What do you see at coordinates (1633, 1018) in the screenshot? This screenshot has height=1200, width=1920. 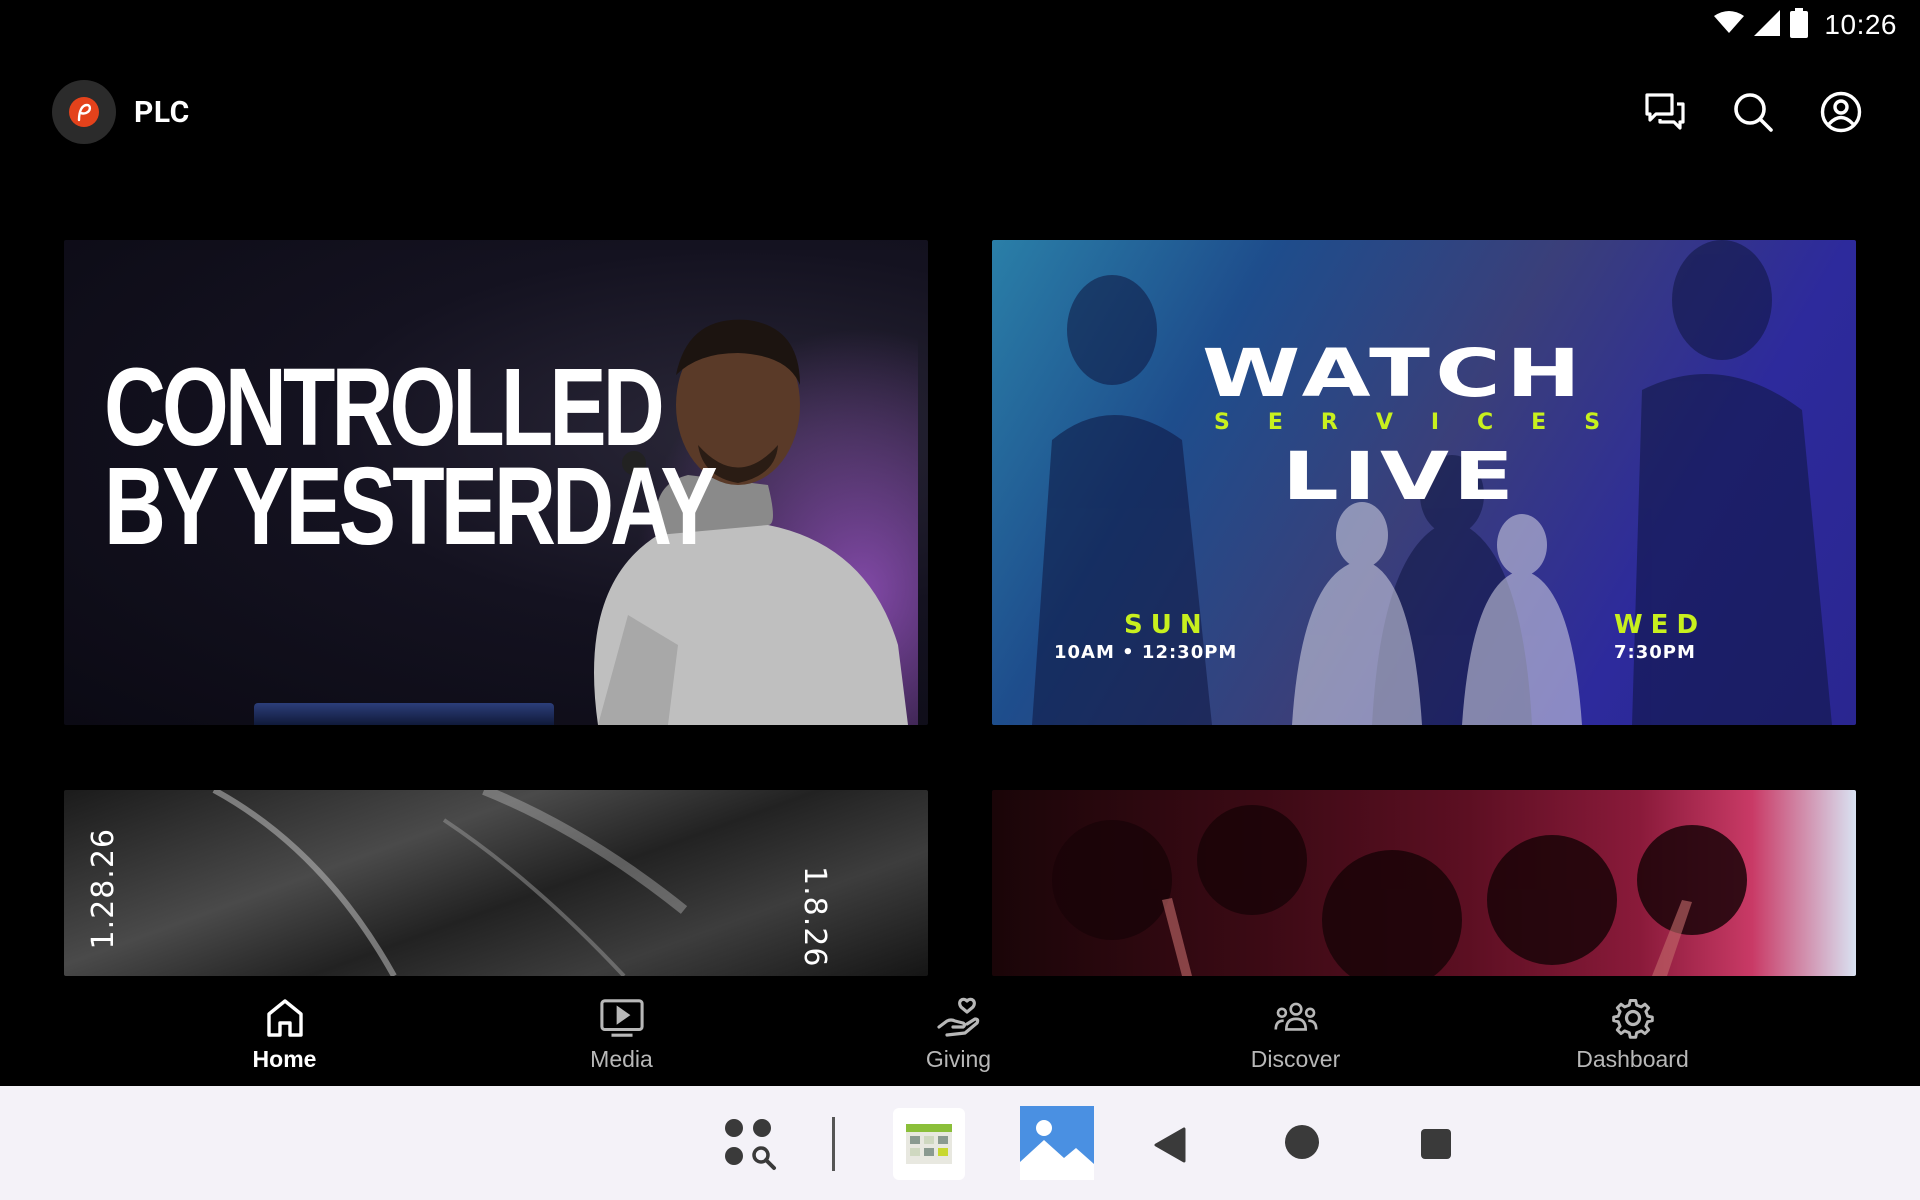 I see `dashboard-icon` at bounding box center [1633, 1018].